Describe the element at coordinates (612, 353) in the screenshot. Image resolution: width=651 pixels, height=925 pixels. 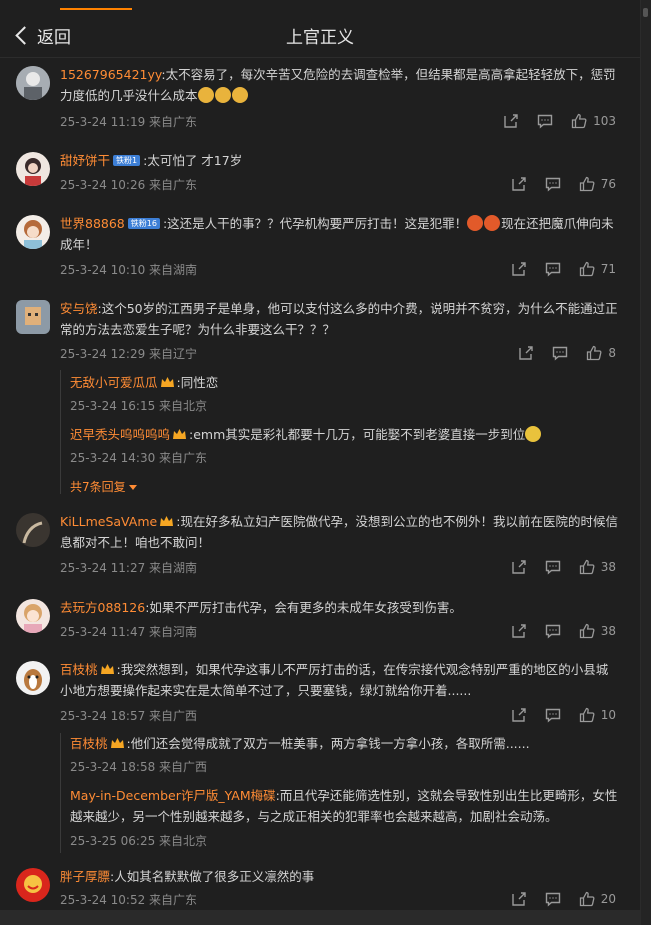
I see `like-count: 8` at that location.